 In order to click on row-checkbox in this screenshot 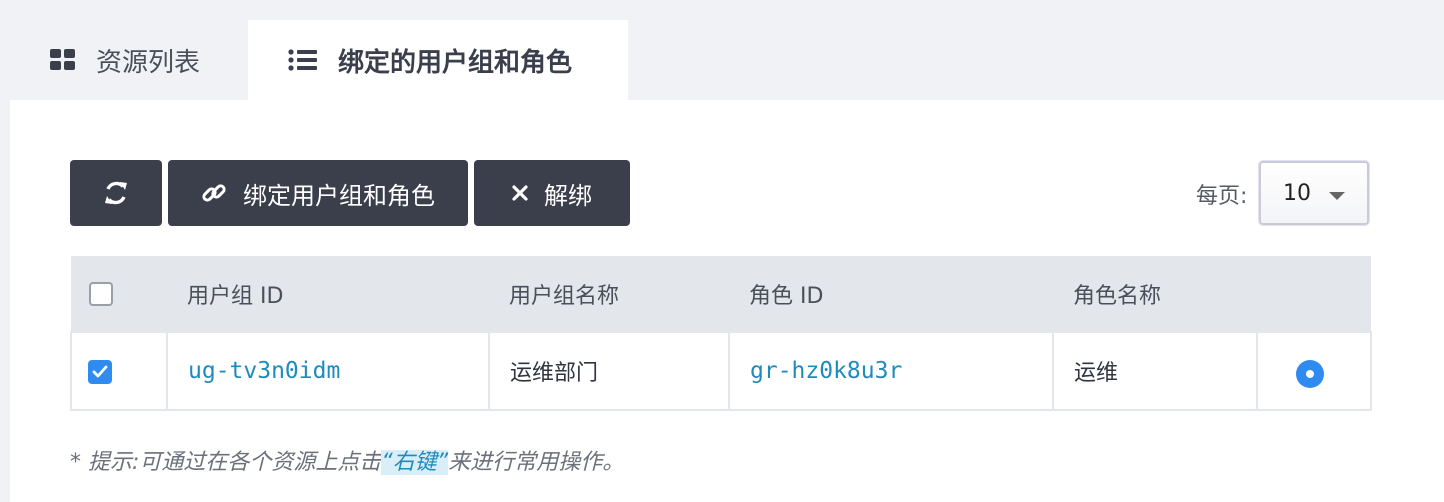, I will do `click(100, 371)`.